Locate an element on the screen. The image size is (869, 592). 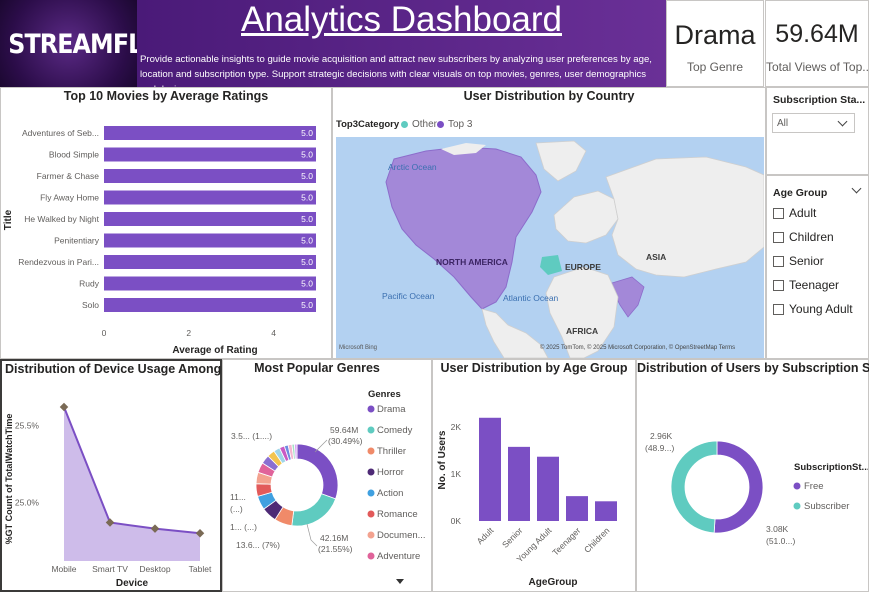
streamflix-logo: STREAMFLIX is located at coordinates (84, 43).